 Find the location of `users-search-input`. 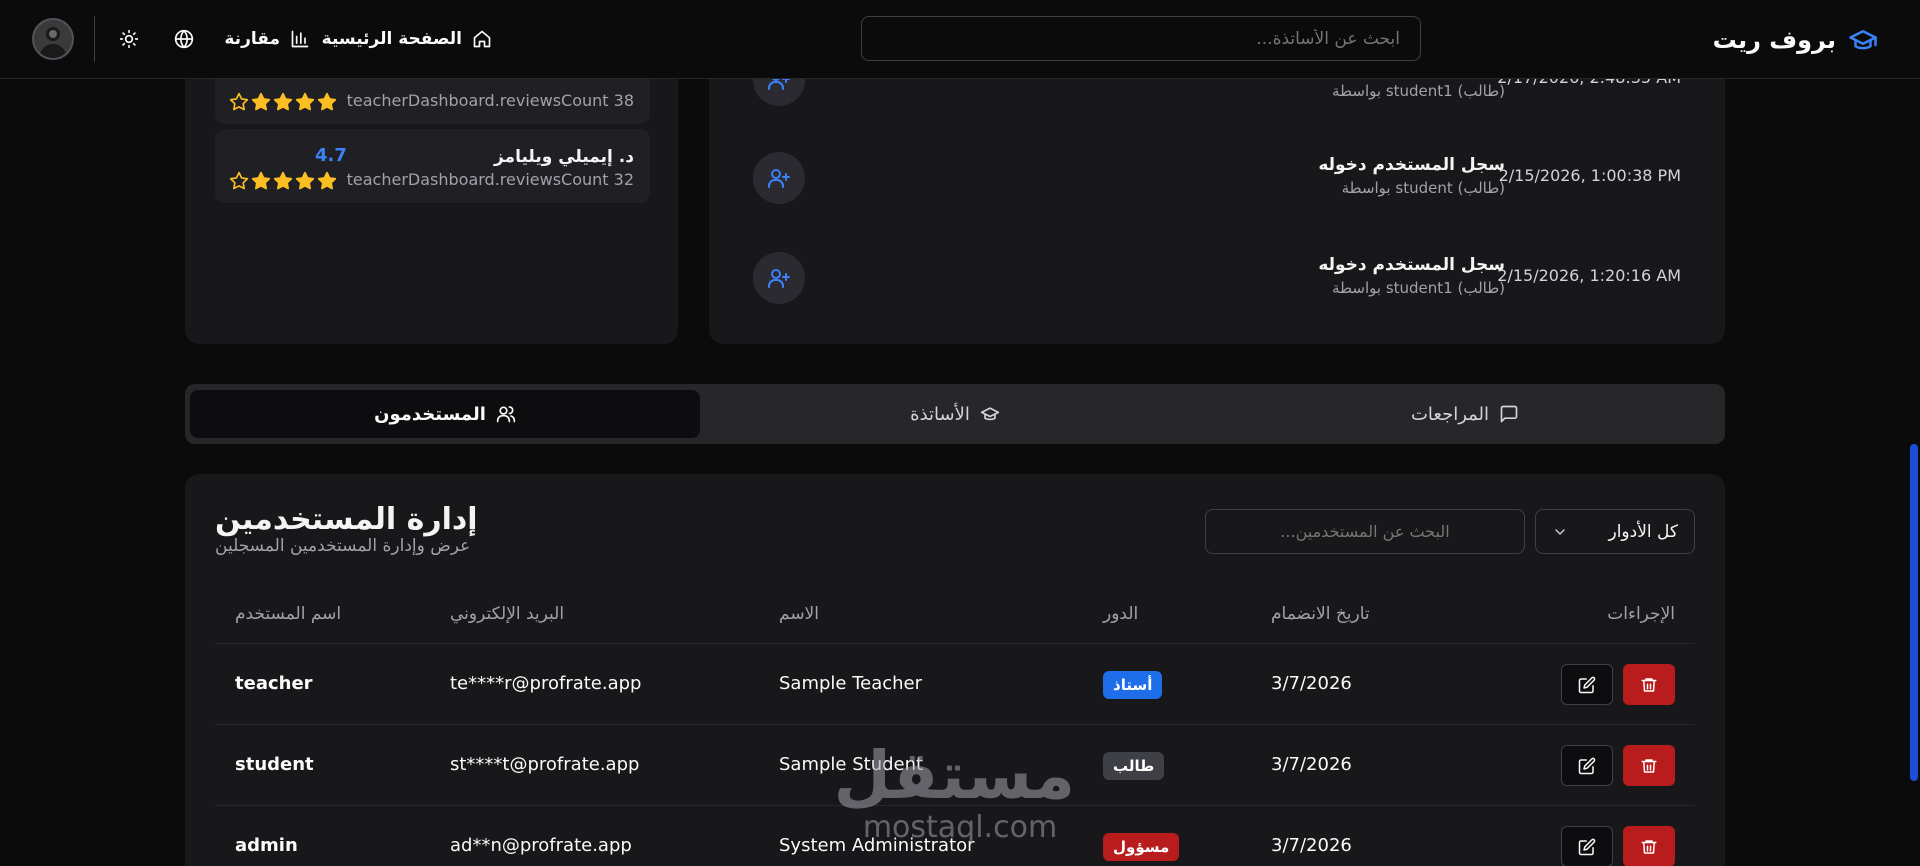

users-search-input is located at coordinates (1365, 531).